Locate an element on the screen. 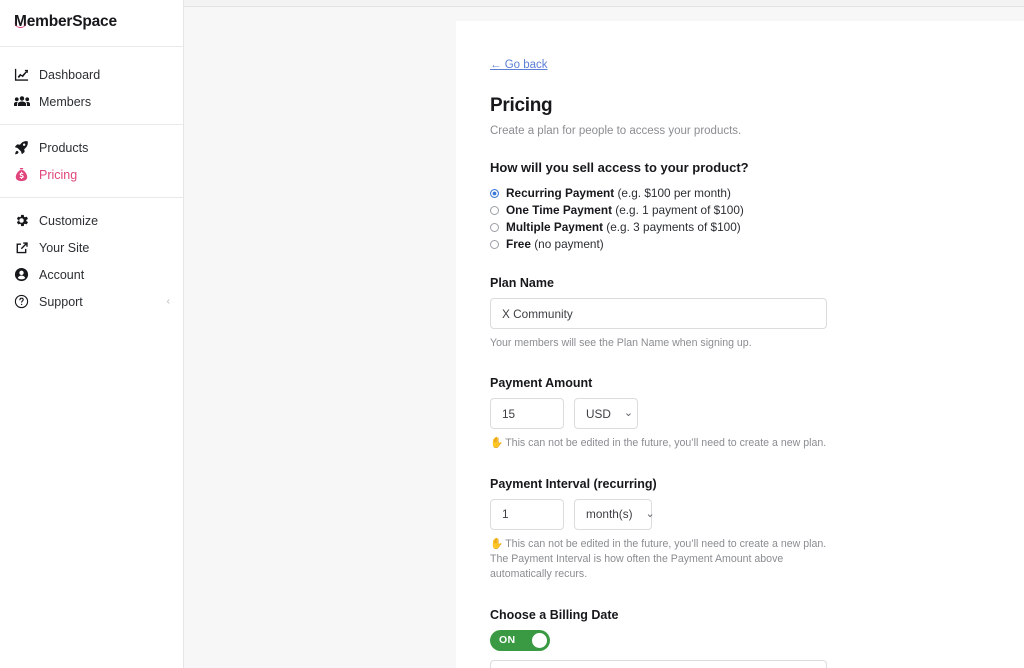  user-circle-icon is located at coordinates (21, 274).